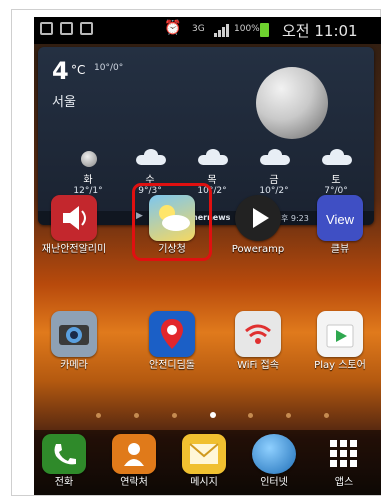 The image size is (392, 503). I want to click on dock-messages: 메시지, so click(204, 461).